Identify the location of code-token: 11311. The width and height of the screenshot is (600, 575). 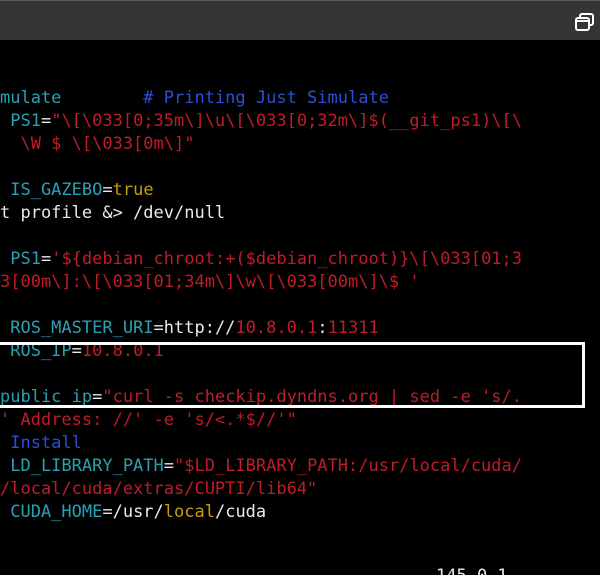
(353, 328).